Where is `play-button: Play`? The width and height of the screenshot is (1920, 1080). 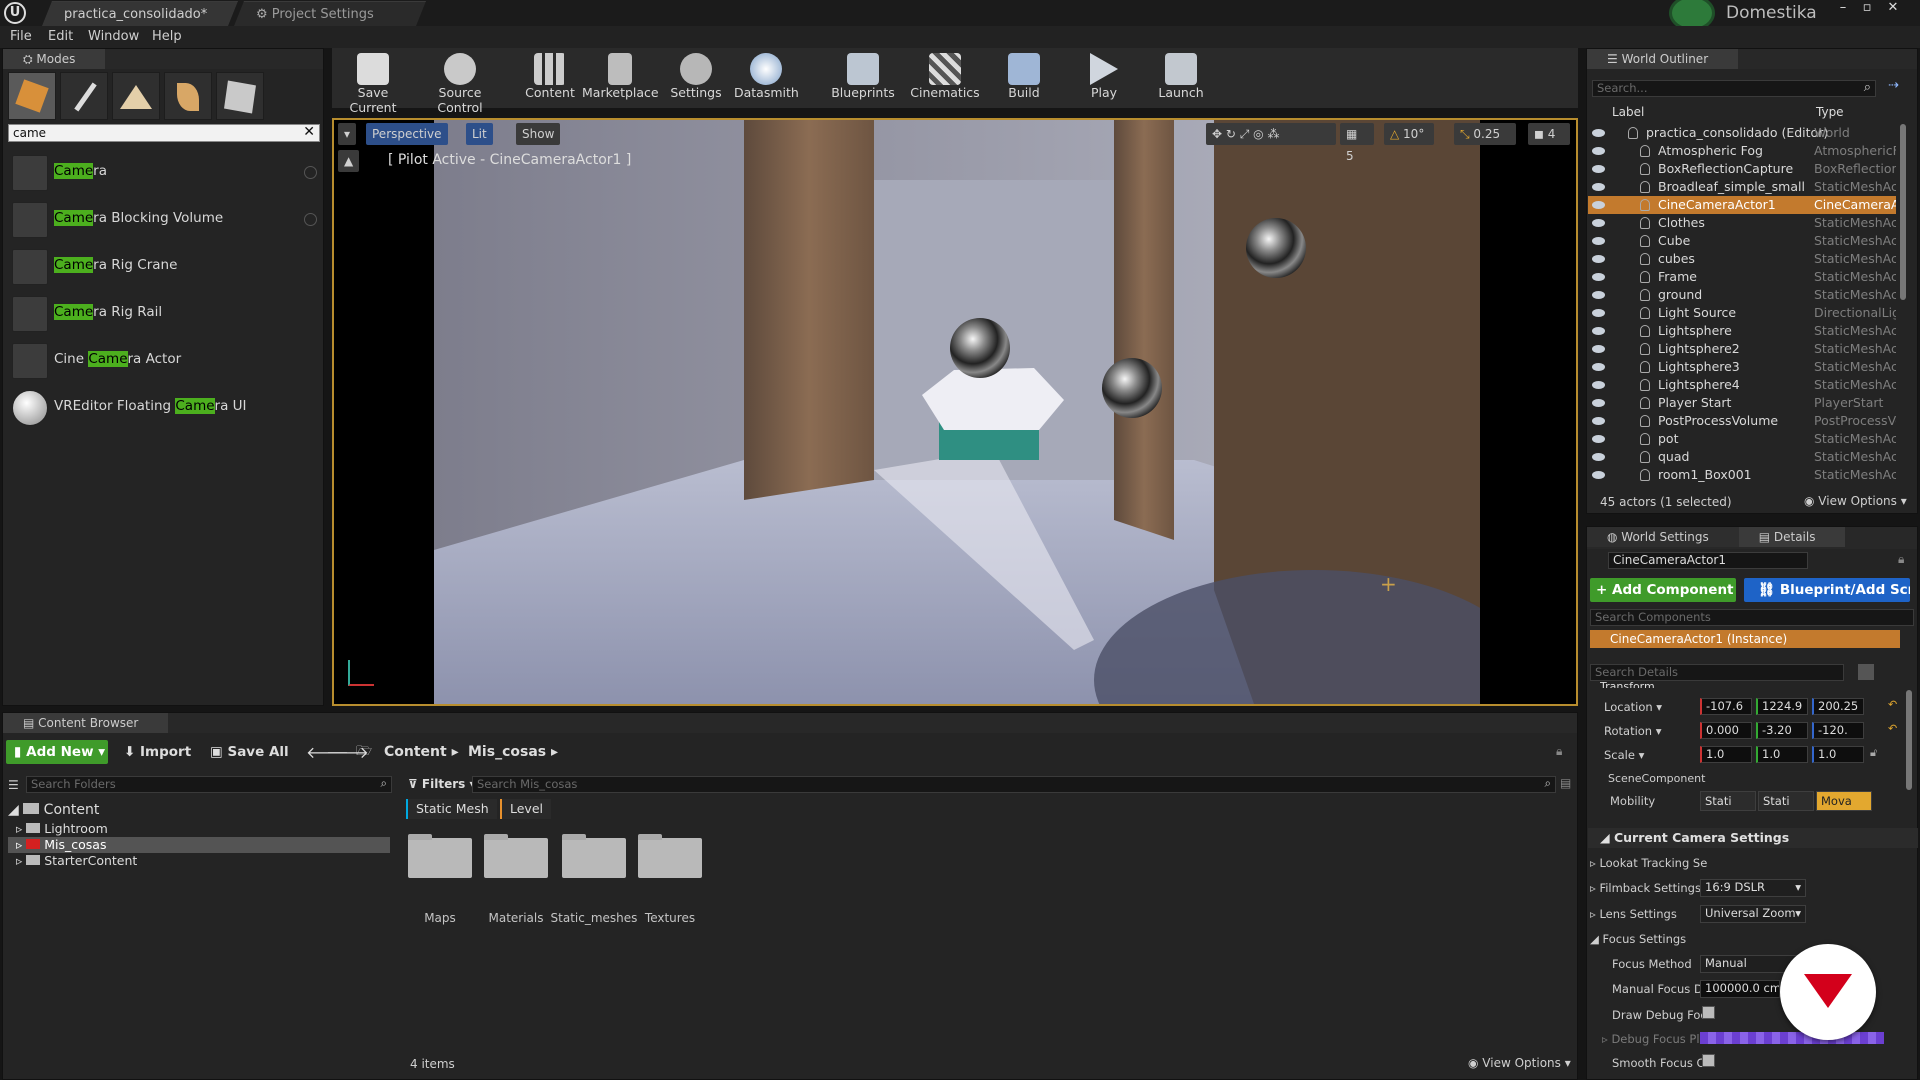 play-button: Play is located at coordinates (1104, 78).